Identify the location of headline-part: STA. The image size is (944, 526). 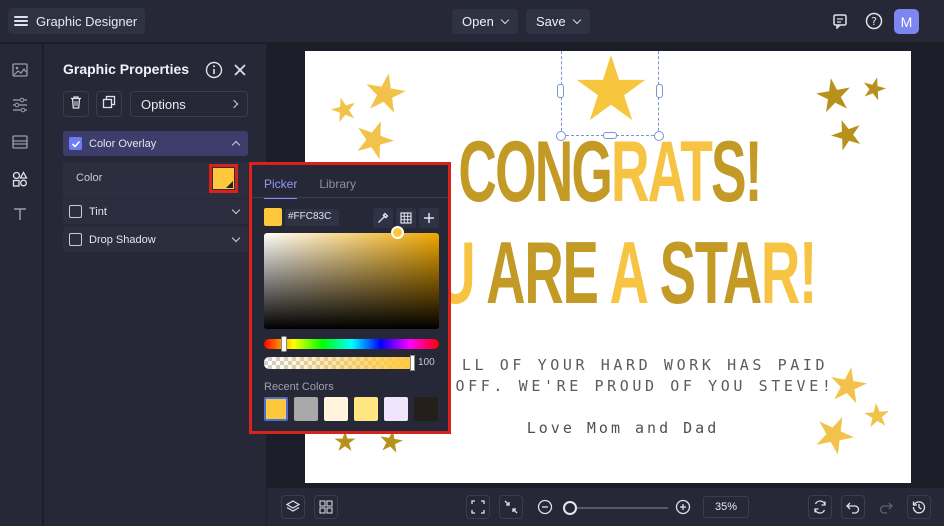
(711, 272).